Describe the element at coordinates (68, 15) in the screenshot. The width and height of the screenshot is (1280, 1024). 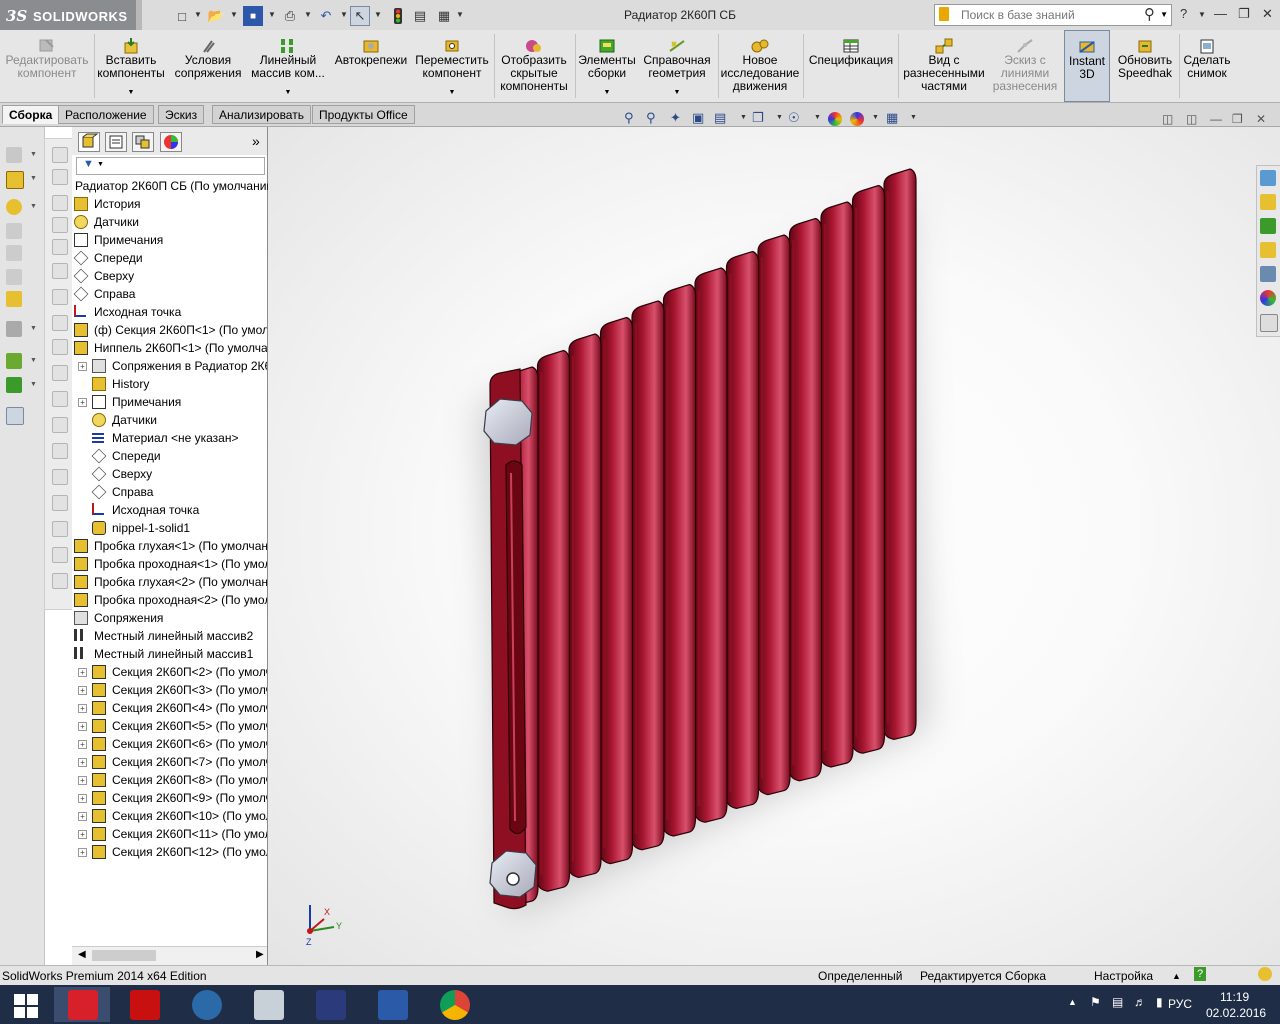
I see `solidworks-logo: 3S SOLIDWORKS` at that location.